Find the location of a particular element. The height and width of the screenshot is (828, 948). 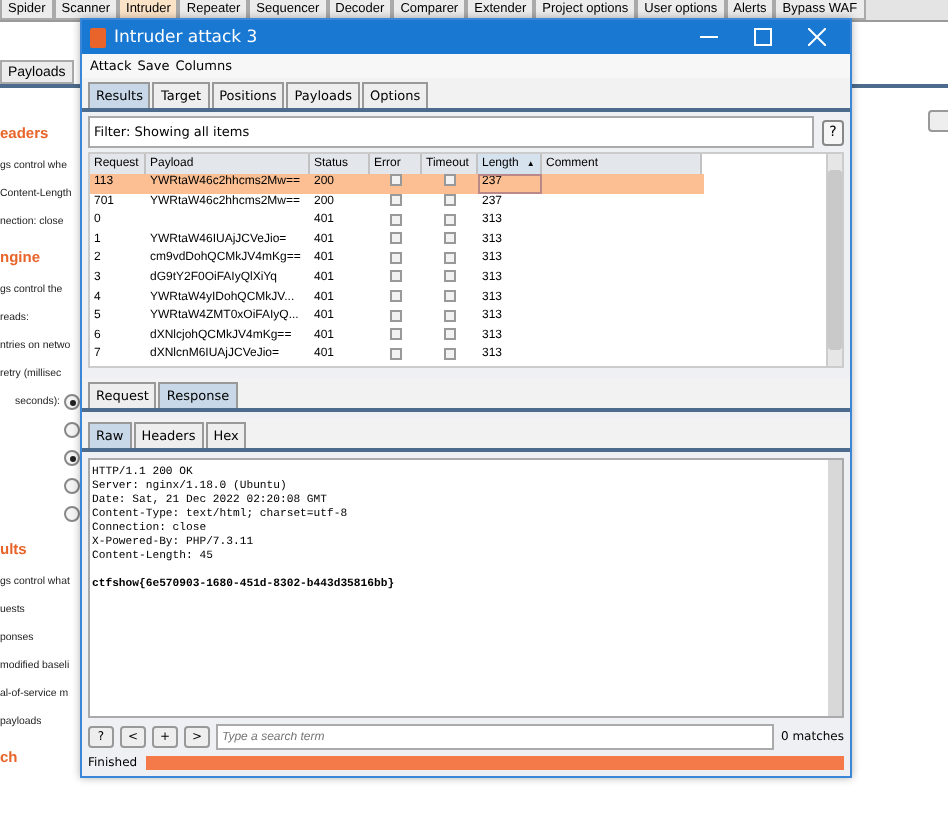

app-logo-icon is located at coordinates (98, 37).